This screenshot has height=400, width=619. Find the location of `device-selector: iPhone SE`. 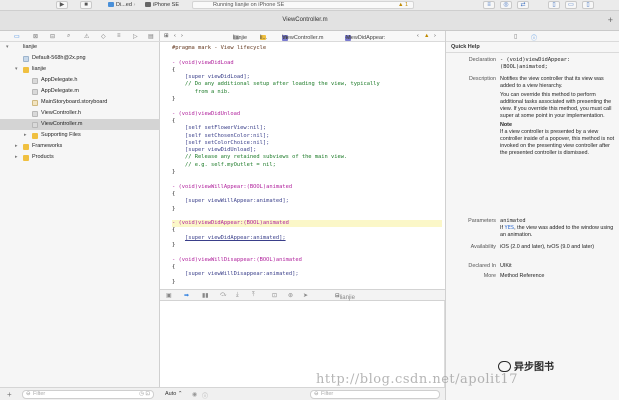

device-selector: iPhone SE is located at coordinates (162, 5).